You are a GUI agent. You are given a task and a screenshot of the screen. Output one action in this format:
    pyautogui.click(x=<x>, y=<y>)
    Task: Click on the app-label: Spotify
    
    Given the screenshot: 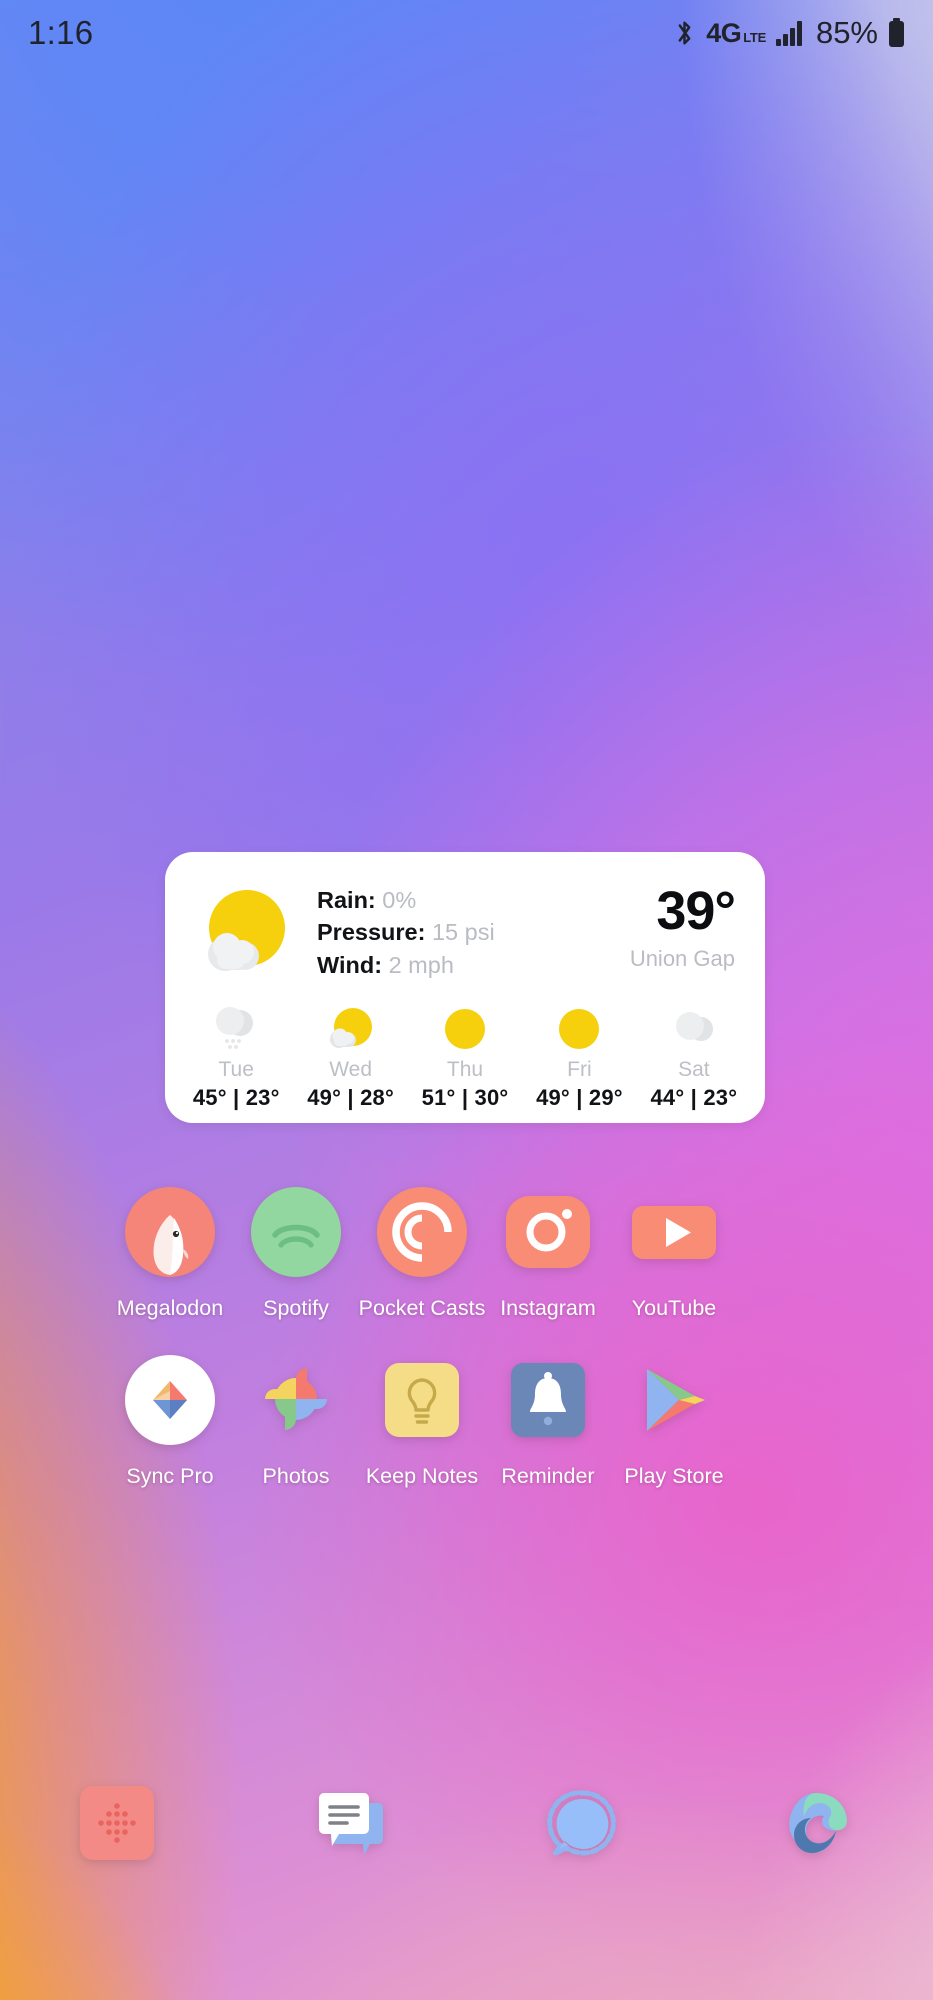 What is the action you would take?
    pyautogui.click(x=296, y=1308)
    